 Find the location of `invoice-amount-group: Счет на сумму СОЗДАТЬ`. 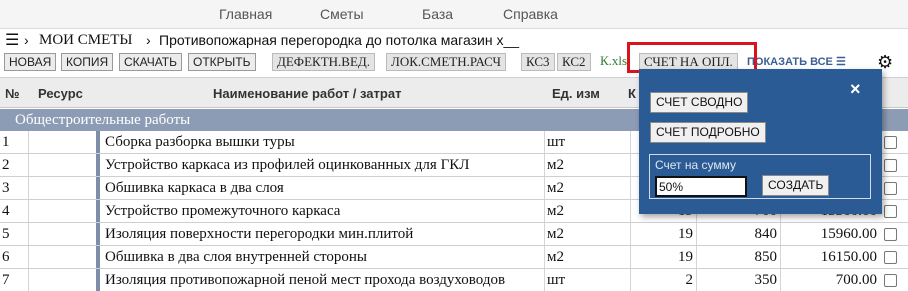

invoice-amount-group: Счет на сумму СОЗДАТЬ is located at coordinates (760, 176).